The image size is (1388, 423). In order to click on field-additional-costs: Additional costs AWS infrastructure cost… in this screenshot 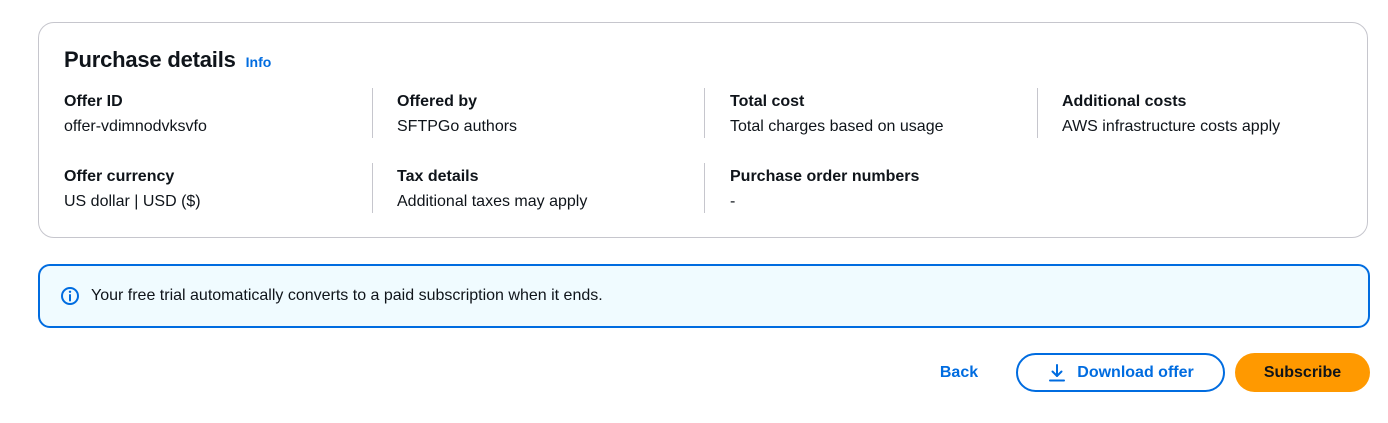, I will do `click(1212, 114)`.